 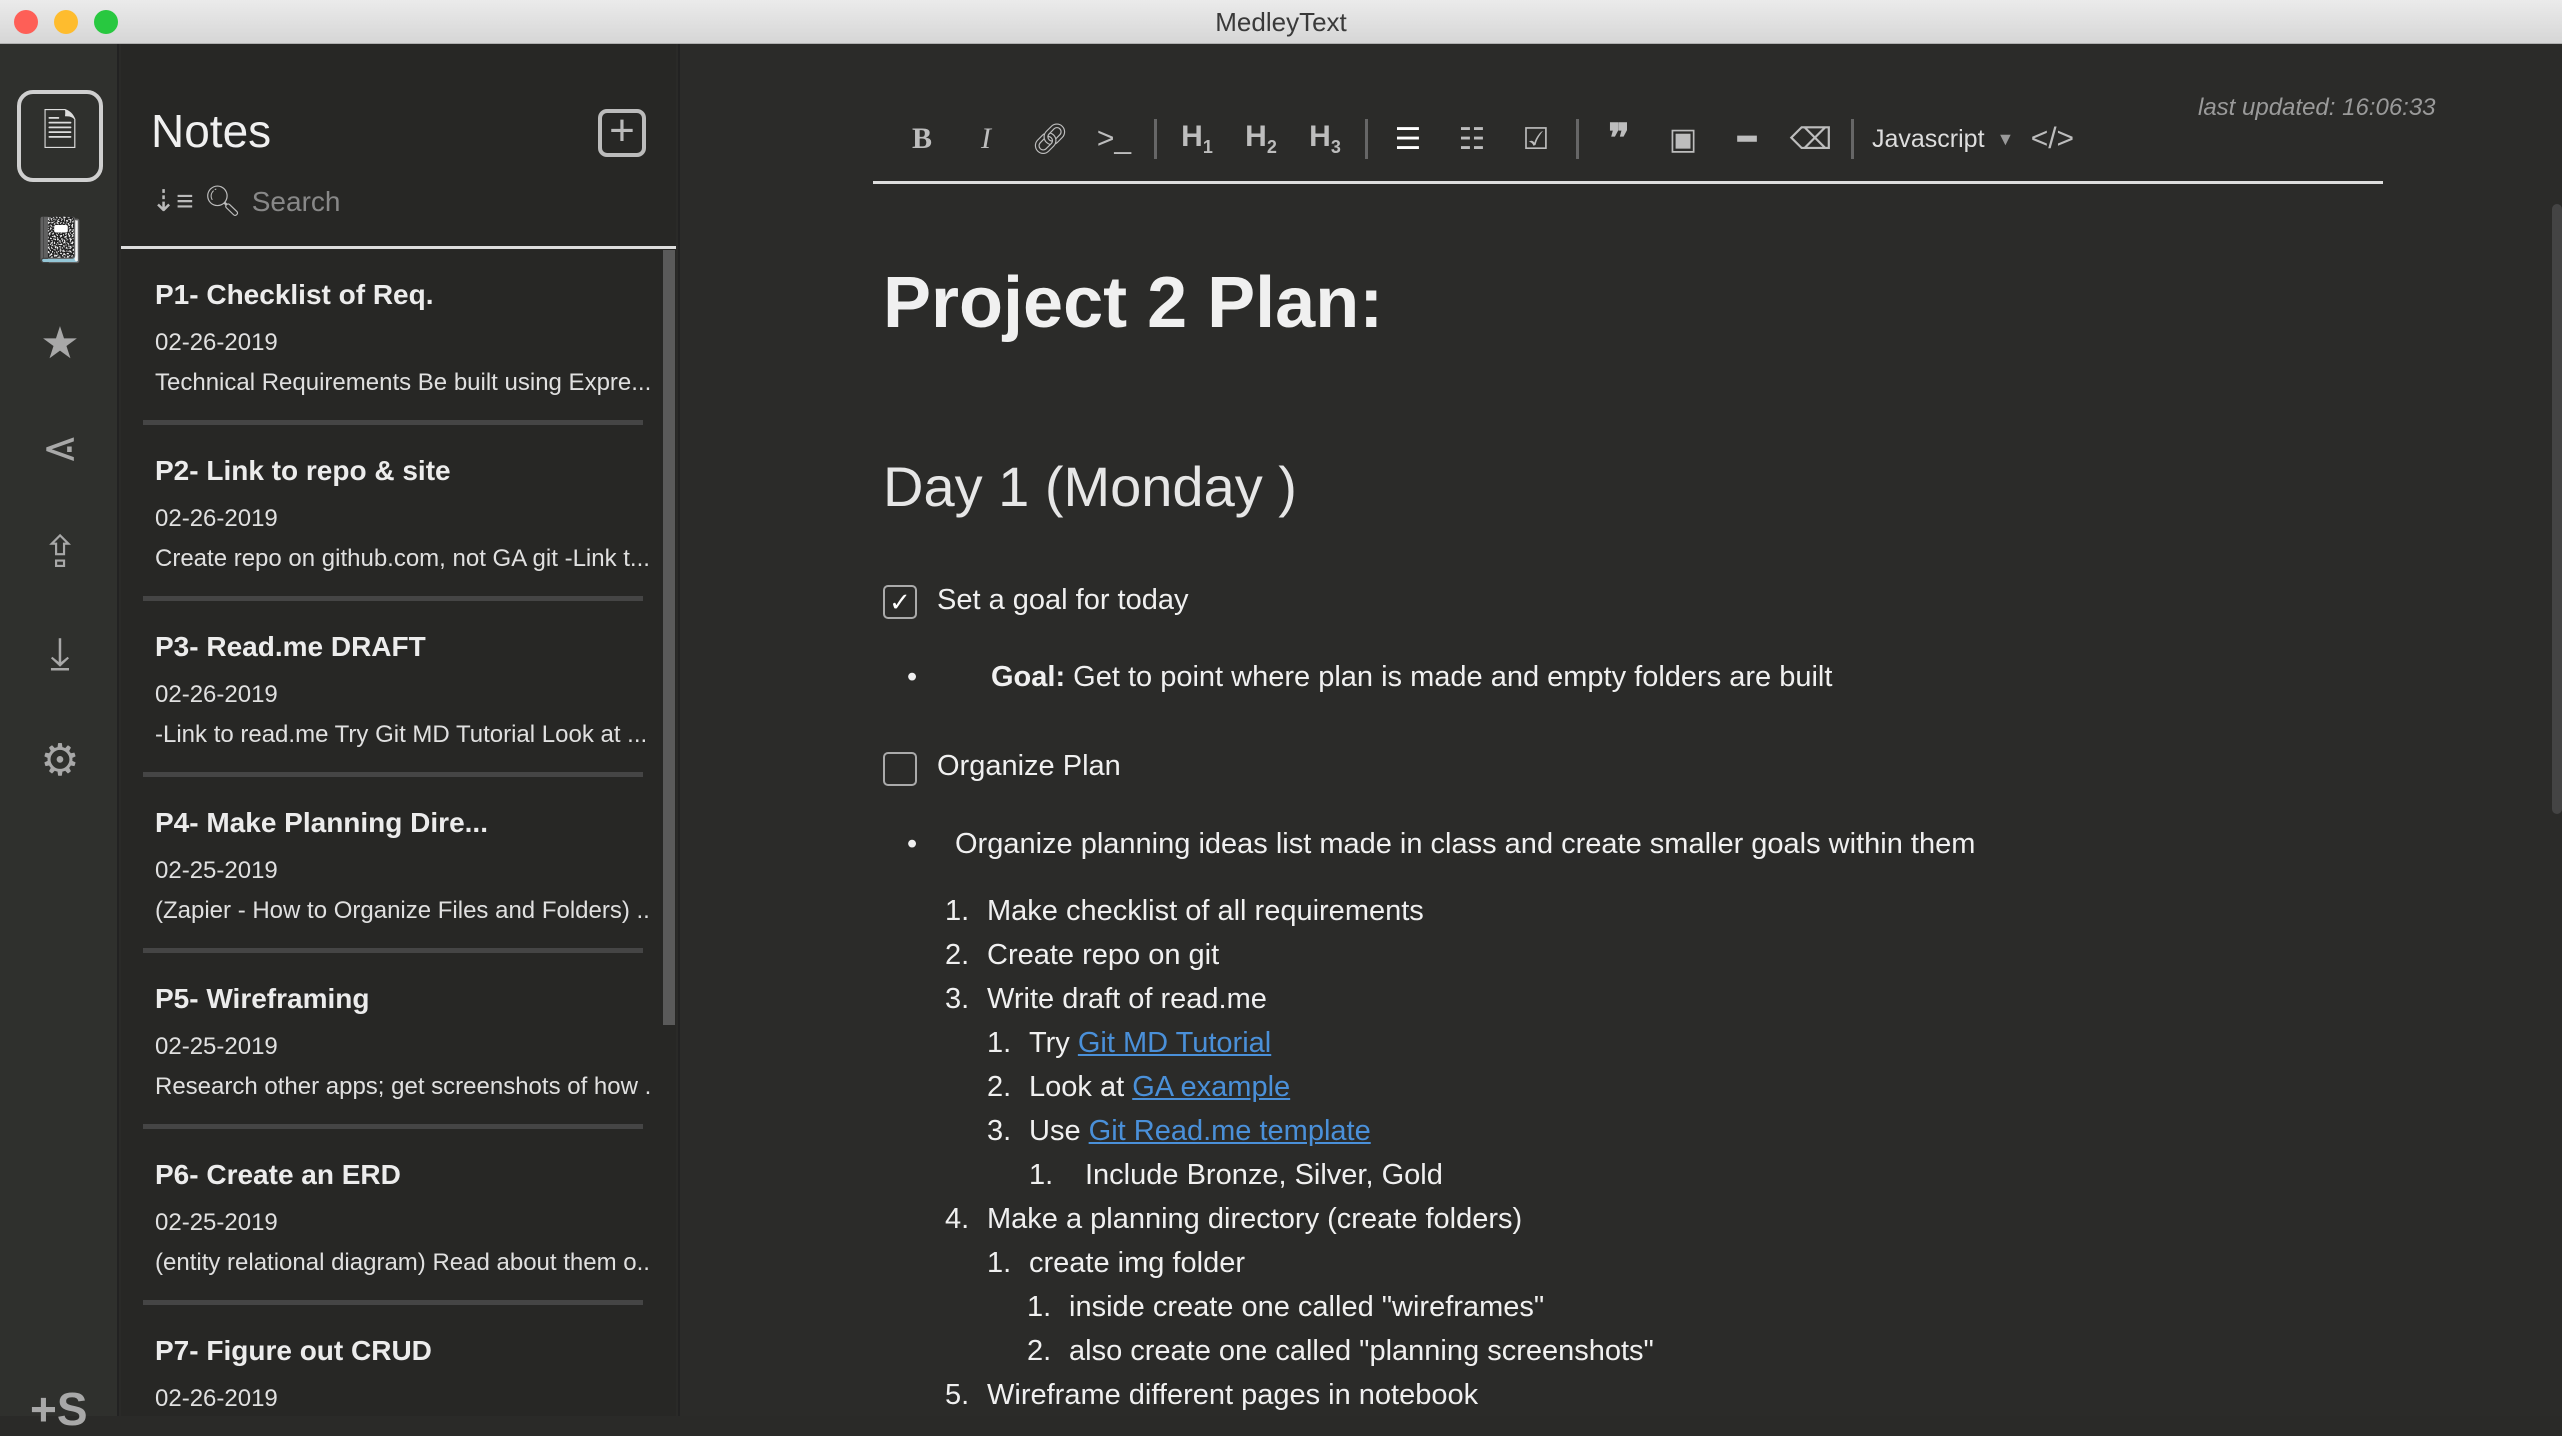 I want to click on note-title: P6- Create an ERD, so click(x=278, y=1174).